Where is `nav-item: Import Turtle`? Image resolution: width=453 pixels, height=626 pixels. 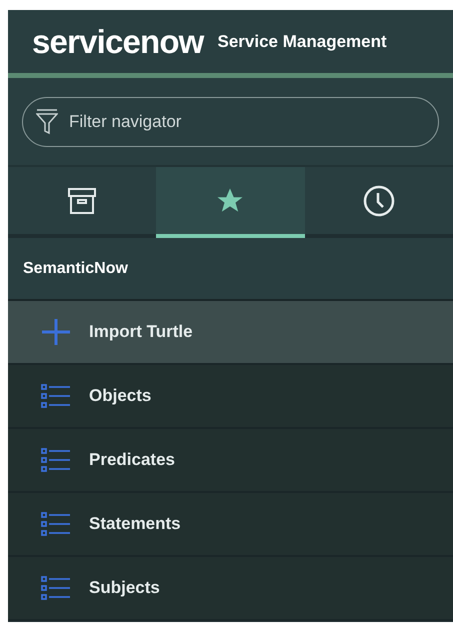 nav-item: Import Turtle is located at coordinates (230, 333).